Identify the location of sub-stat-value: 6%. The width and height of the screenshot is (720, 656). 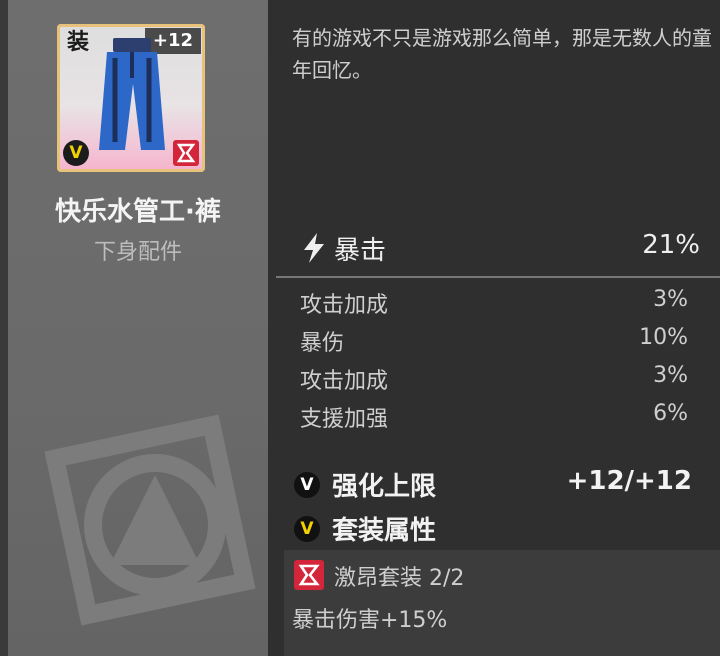
(670, 413).